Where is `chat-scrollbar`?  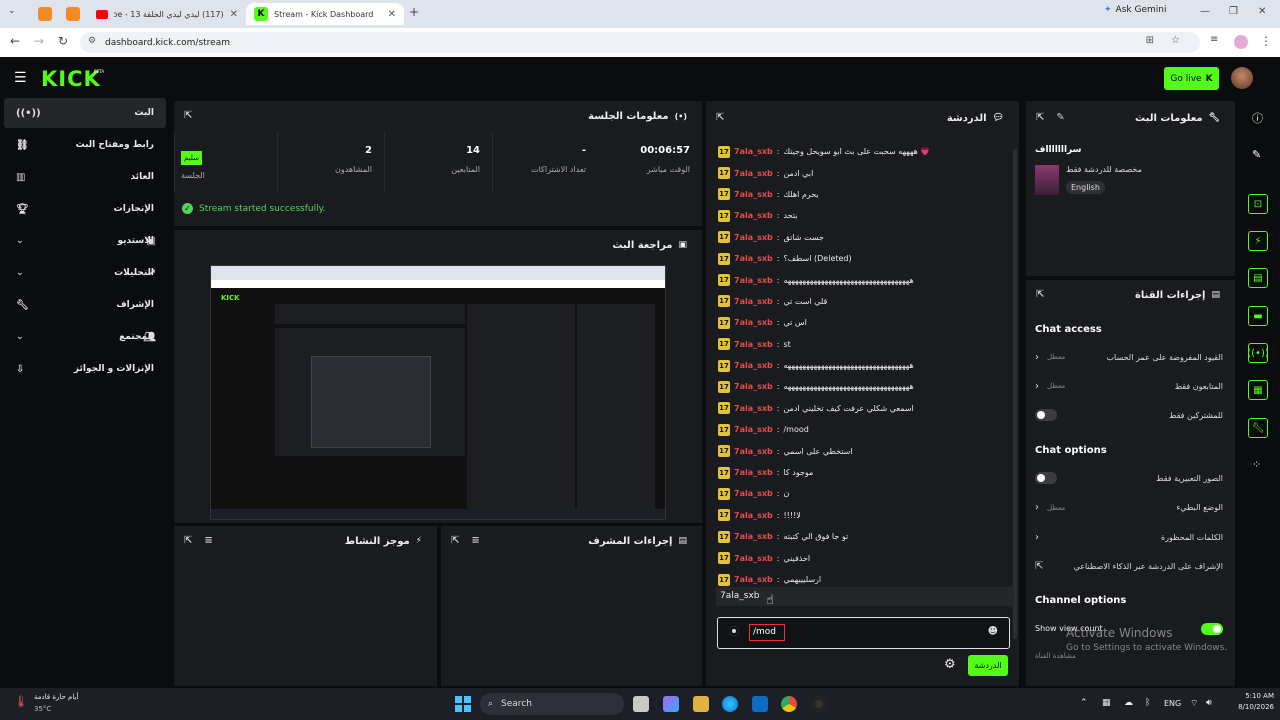
chat-scrollbar is located at coordinates (1015, 394).